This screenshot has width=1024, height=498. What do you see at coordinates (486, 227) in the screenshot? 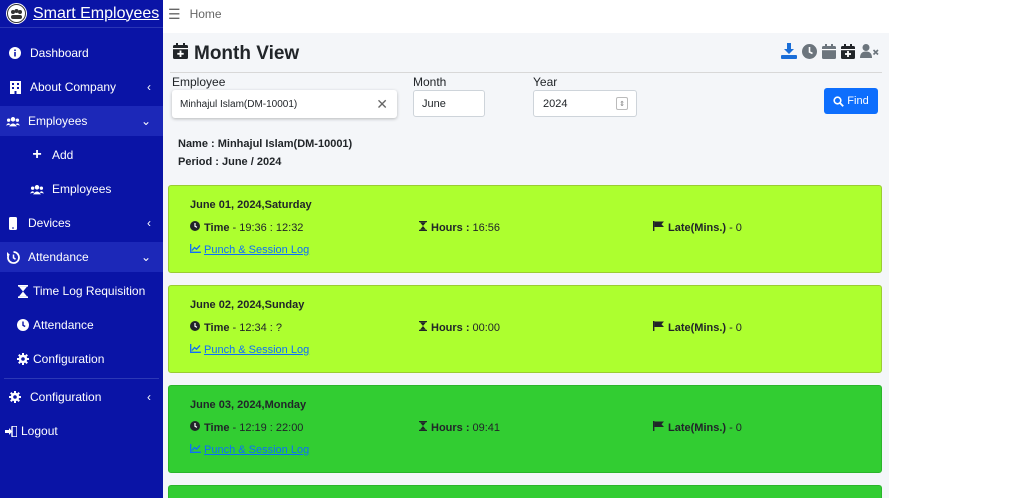
I see `hours-value: 16:56` at bounding box center [486, 227].